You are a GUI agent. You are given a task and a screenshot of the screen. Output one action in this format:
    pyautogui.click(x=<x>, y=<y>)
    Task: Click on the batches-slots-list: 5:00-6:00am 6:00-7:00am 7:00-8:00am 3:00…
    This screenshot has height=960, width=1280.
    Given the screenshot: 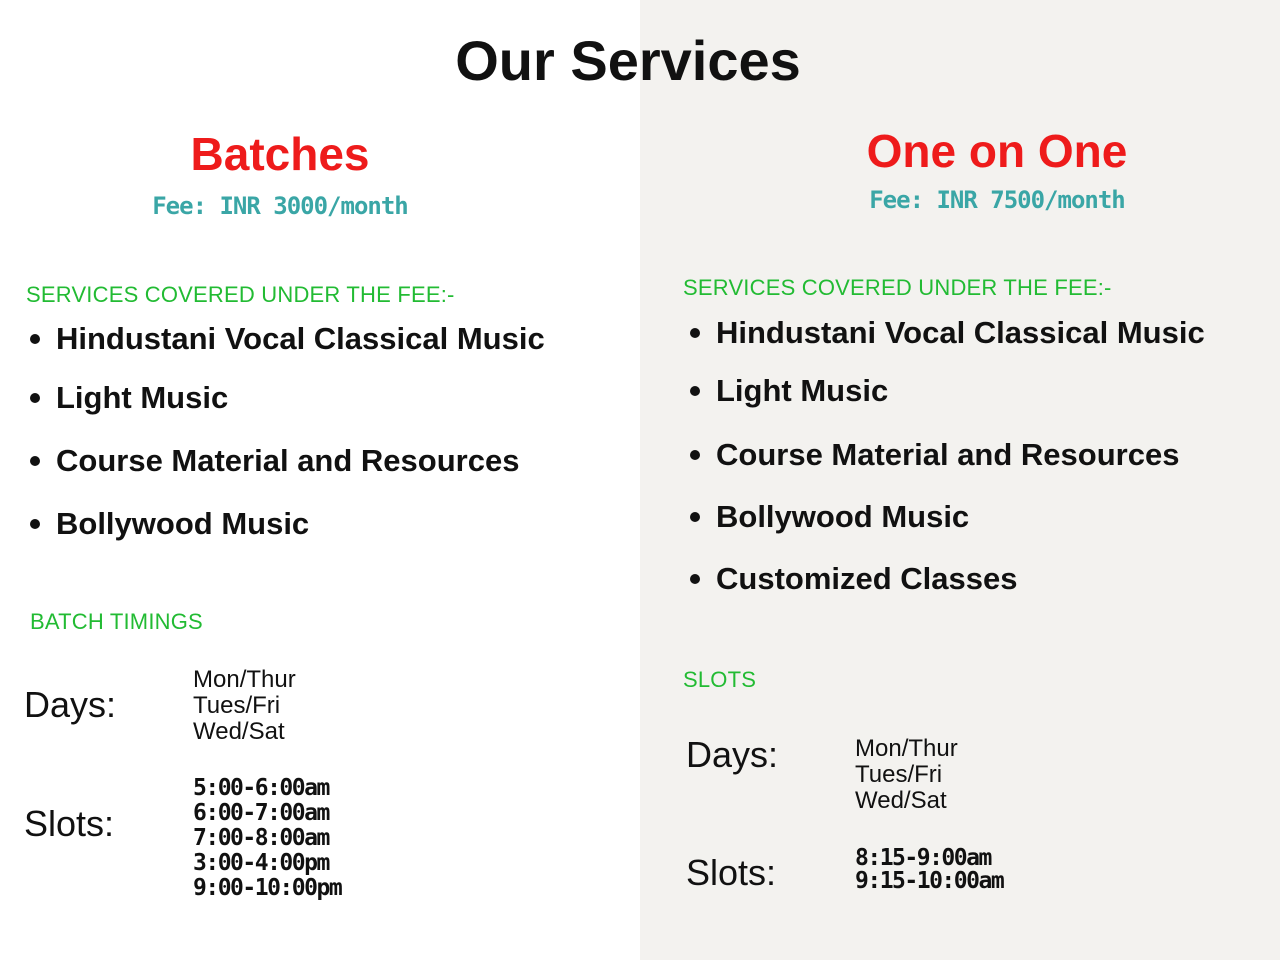 What is the action you would take?
    pyautogui.click(x=268, y=838)
    